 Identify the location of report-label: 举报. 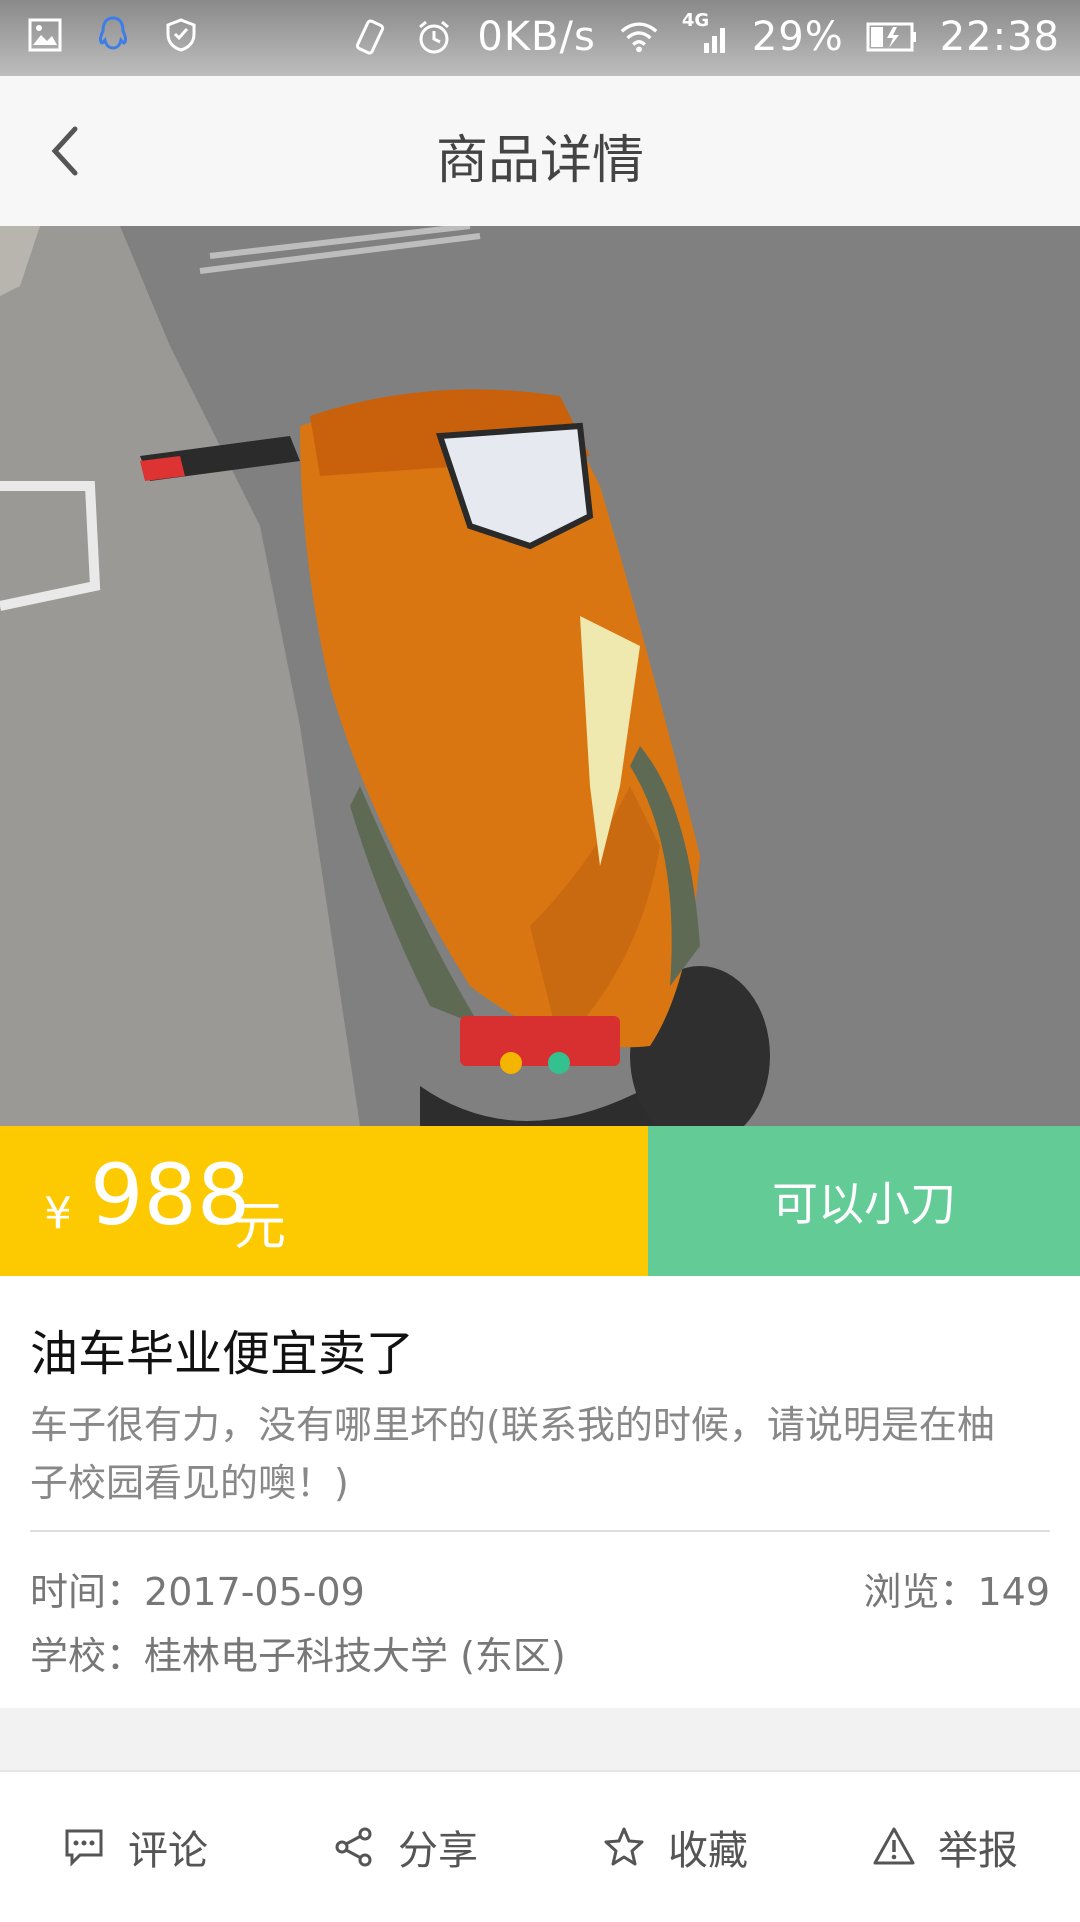
(978, 1851).